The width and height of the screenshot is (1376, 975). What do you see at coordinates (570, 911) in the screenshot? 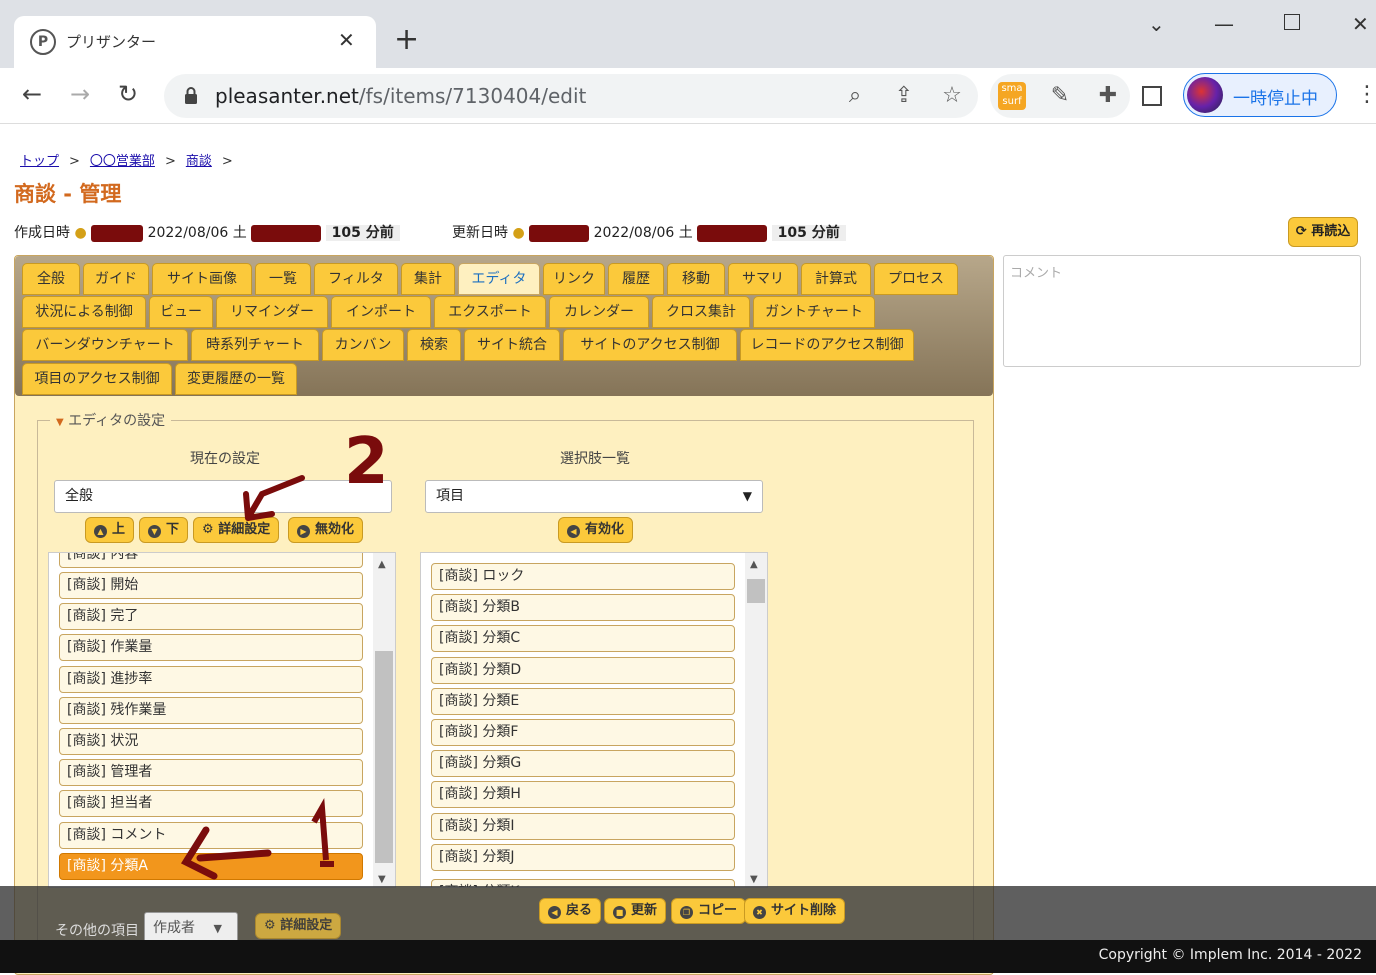
I see `back-button: ◀ 戻る` at bounding box center [570, 911].